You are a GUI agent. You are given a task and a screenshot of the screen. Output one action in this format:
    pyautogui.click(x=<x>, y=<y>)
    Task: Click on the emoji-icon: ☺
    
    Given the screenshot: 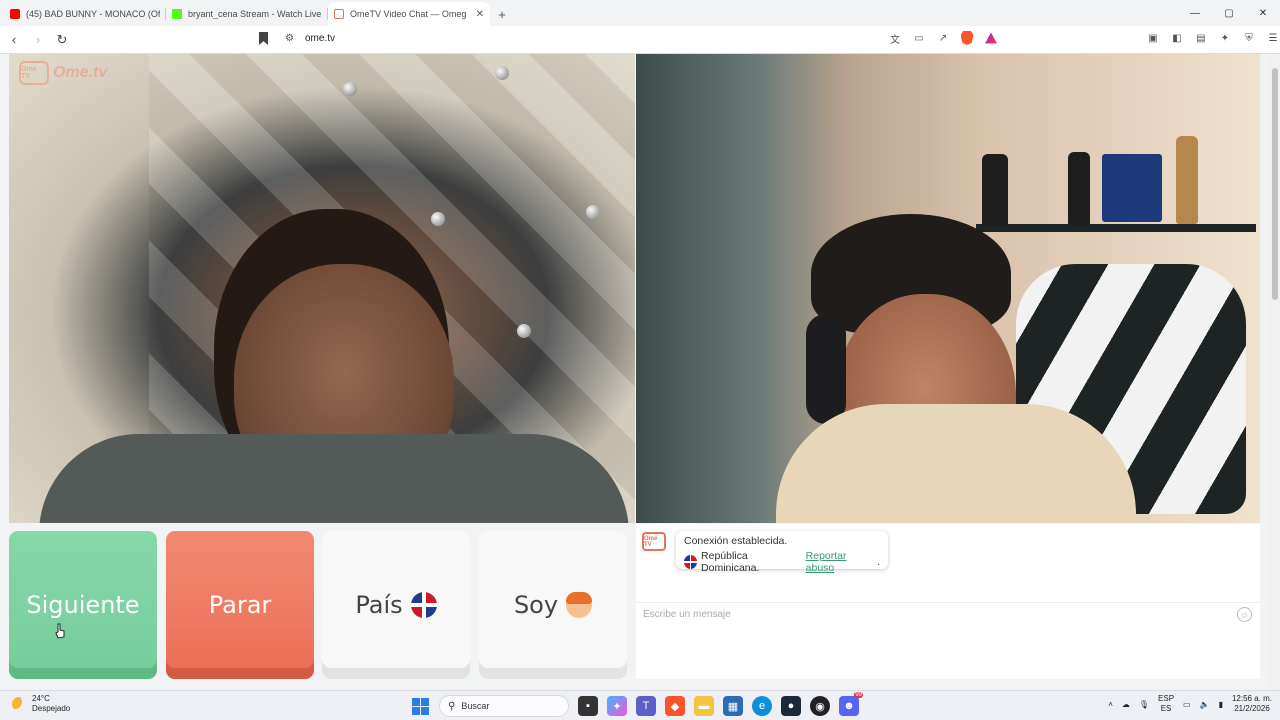 What is the action you would take?
    pyautogui.click(x=1244, y=614)
    